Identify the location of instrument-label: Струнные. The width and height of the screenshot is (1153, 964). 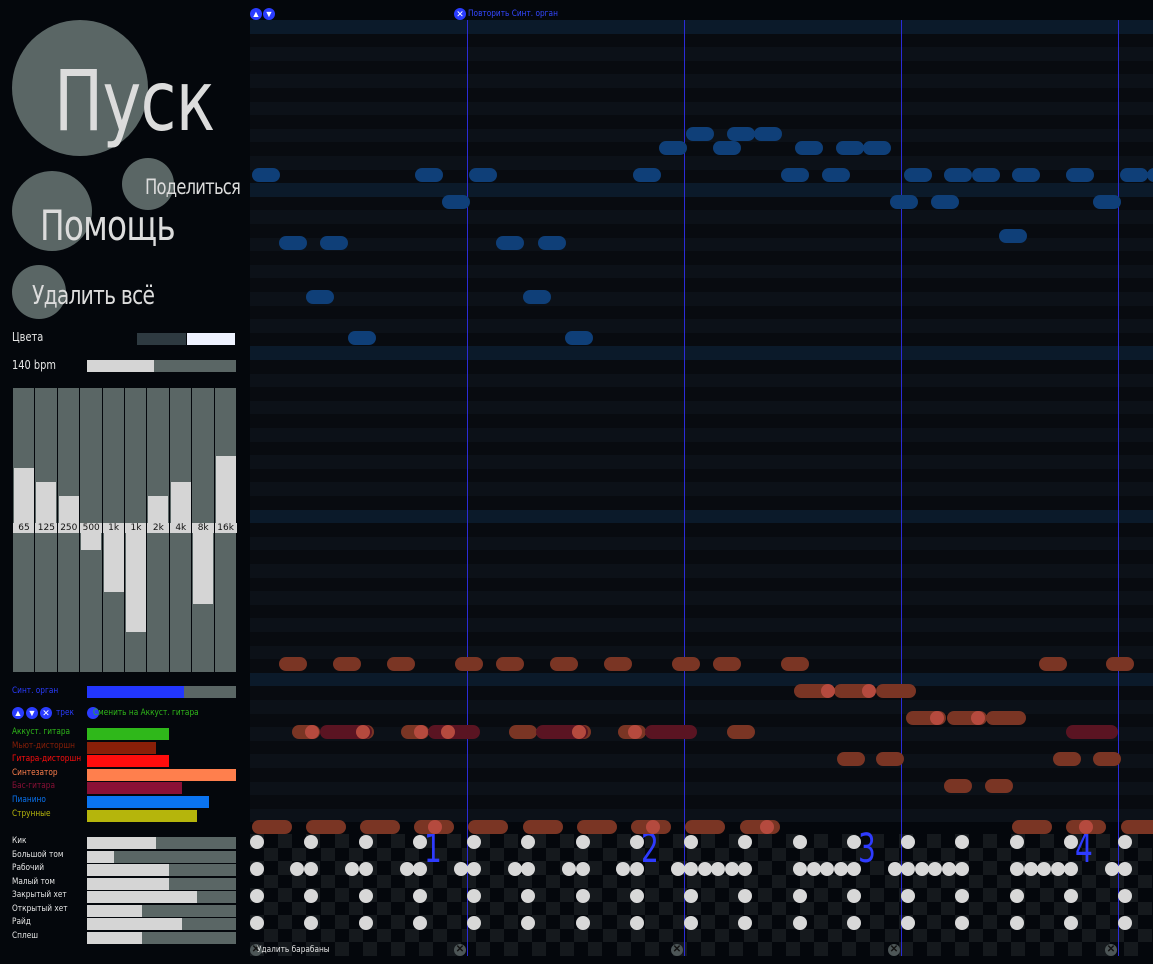
(31, 814).